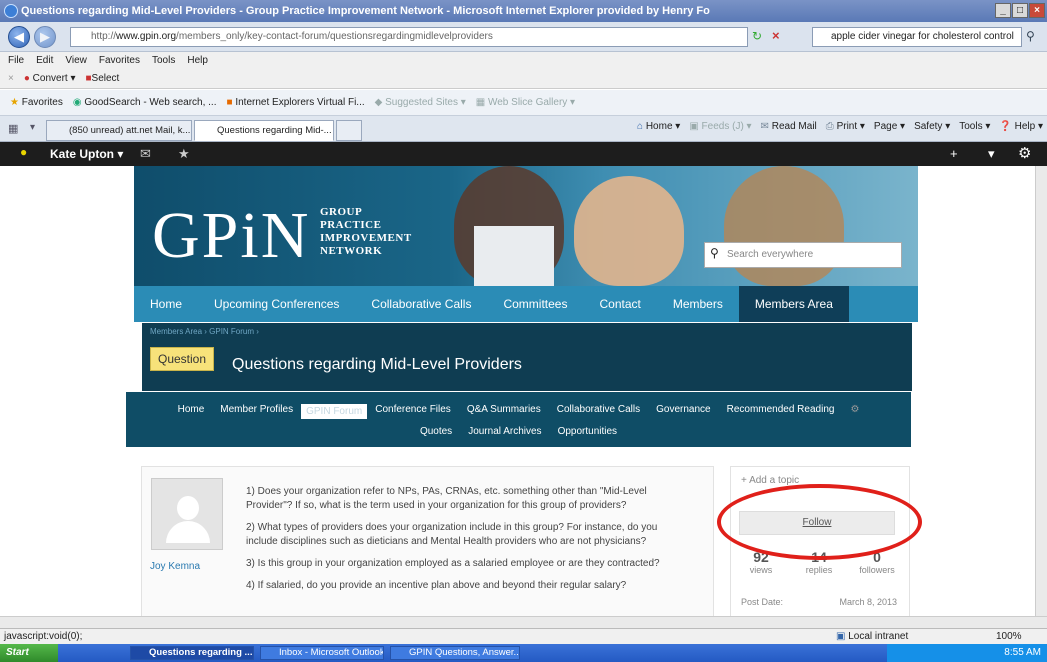 This screenshot has height=662, width=1047. What do you see at coordinates (322, 653) in the screenshot?
I see `taskbar-item-outlook: Inbox - Microsoft Outlook` at bounding box center [322, 653].